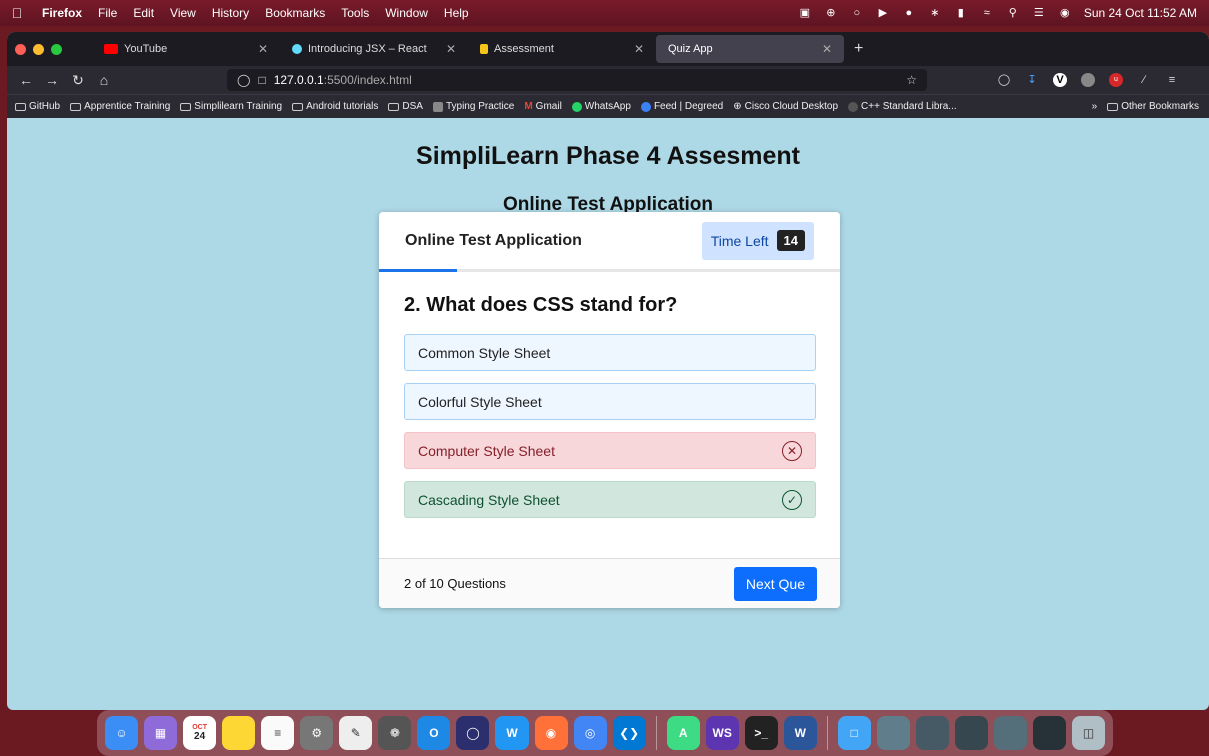 Image resolution: width=1209 pixels, height=756 pixels. I want to click on bookmark-github: GitHub, so click(37, 106).